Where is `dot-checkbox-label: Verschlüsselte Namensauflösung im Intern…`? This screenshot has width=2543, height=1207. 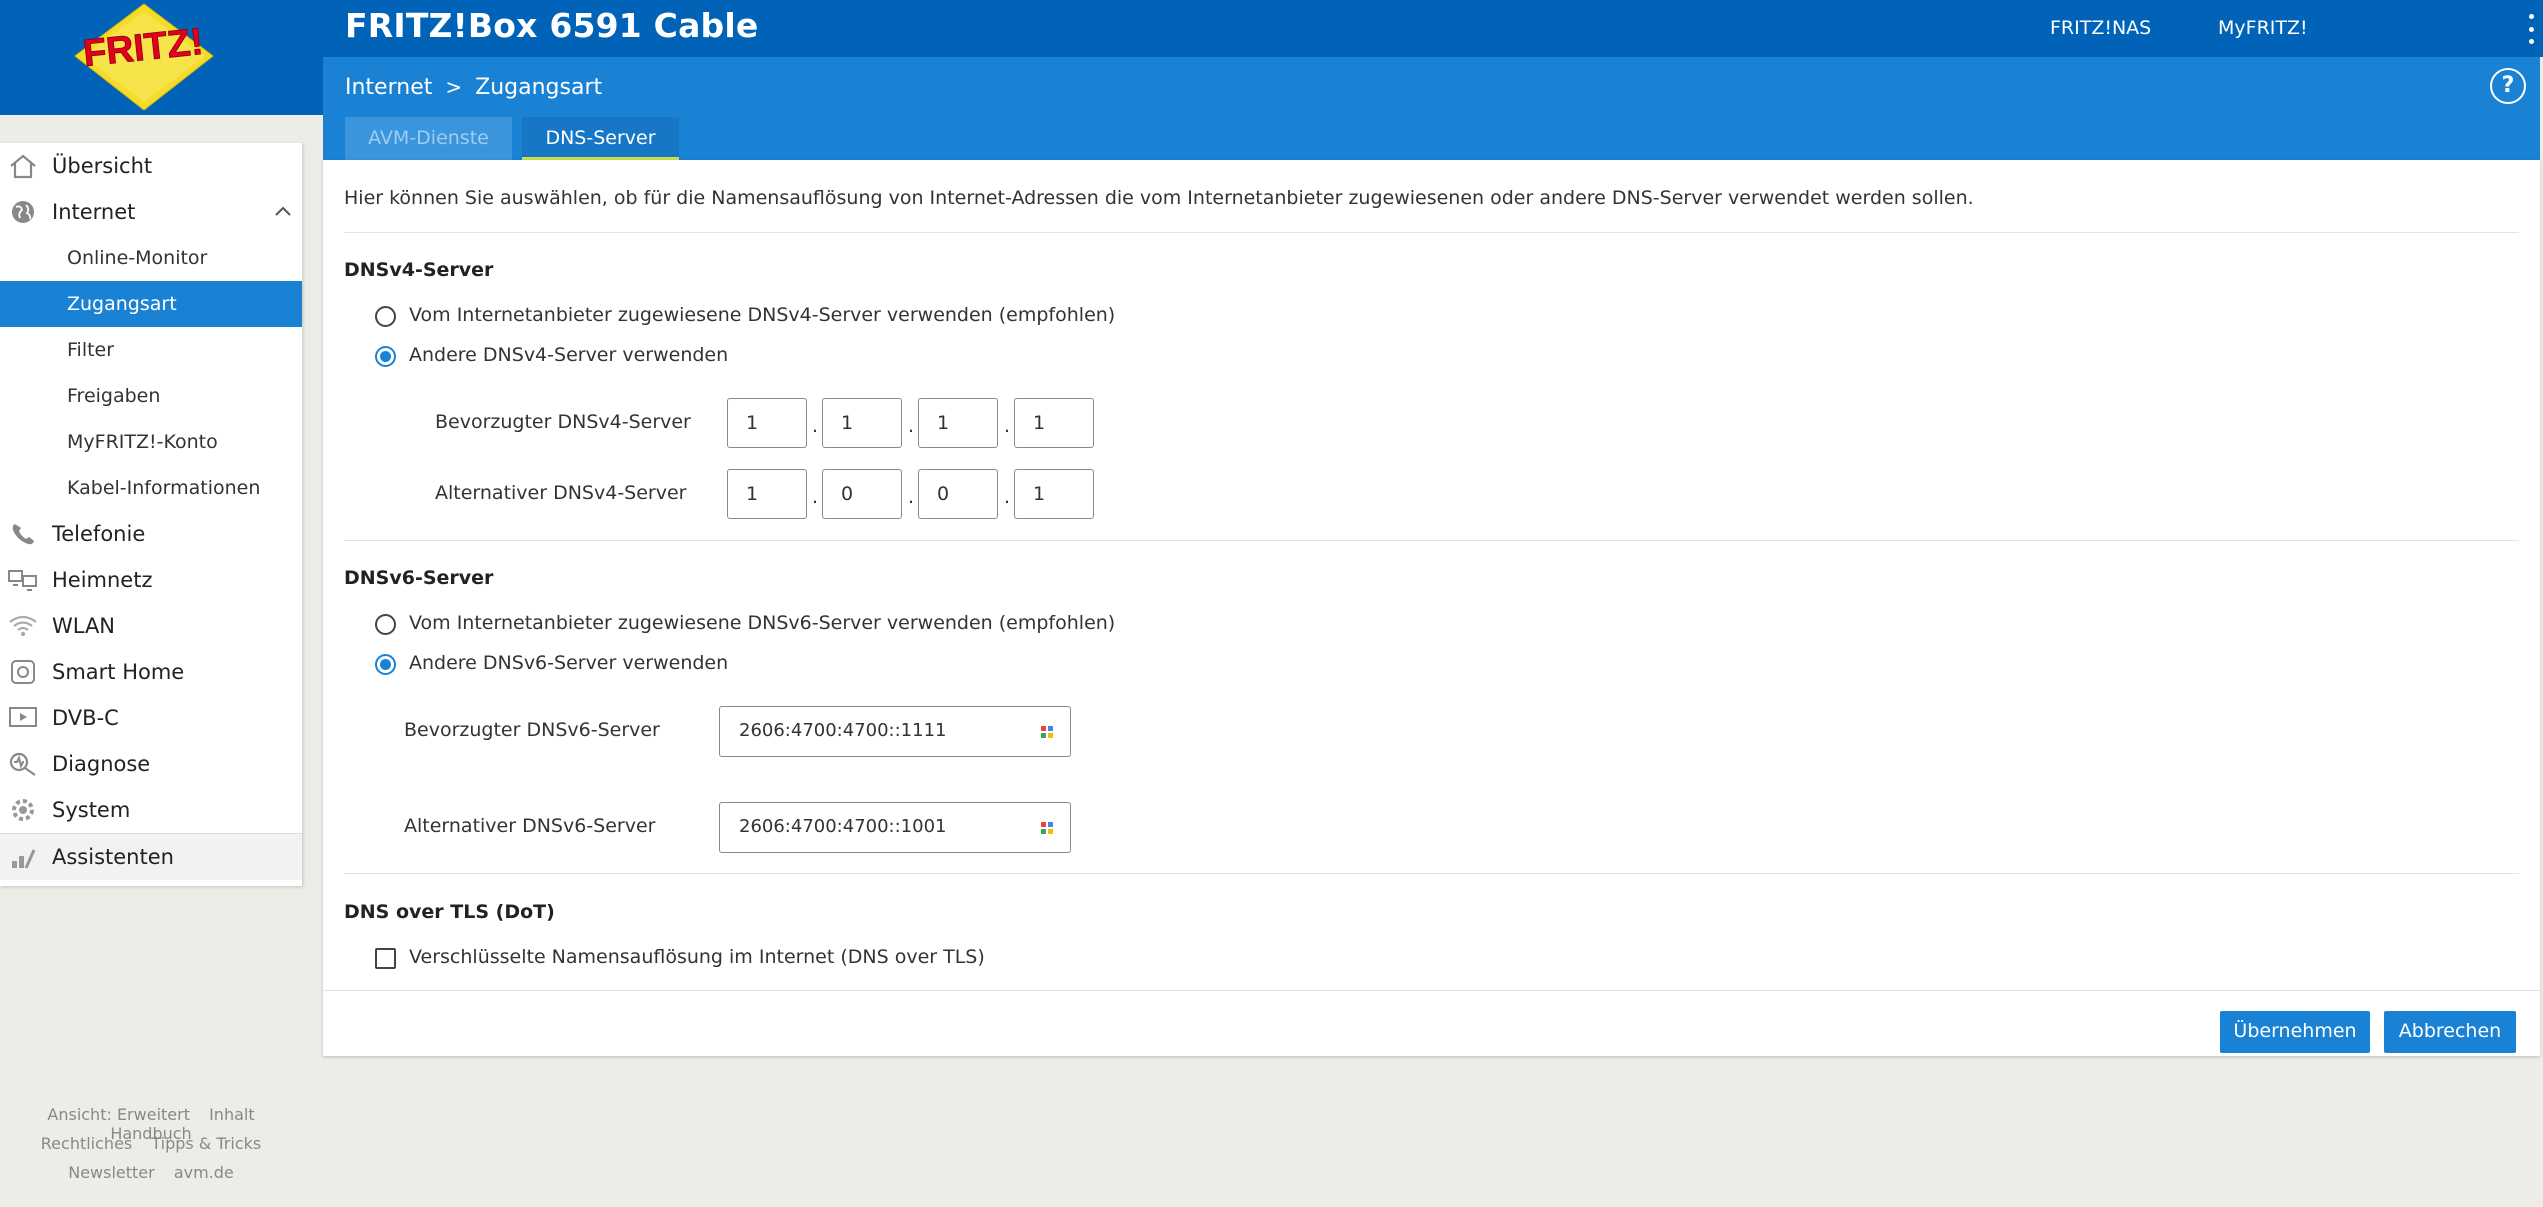 dot-checkbox-label: Verschlüsselte Namensauflösung im Intern… is located at coordinates (697, 957).